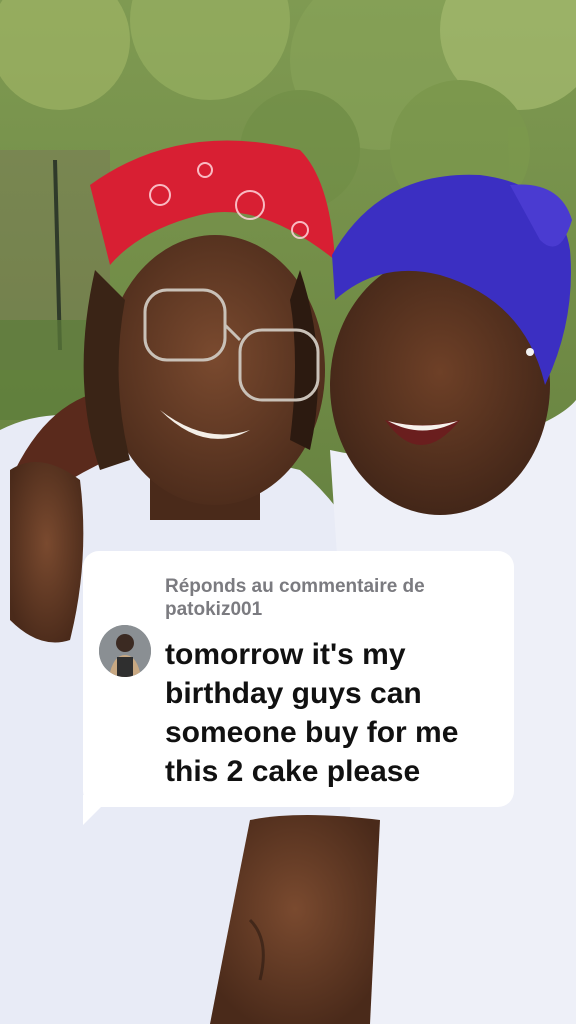 The image size is (576, 1024). Describe the element at coordinates (295, 598) in the screenshot. I see `reply-header-text: Réponds au commentaire de patokiz001` at that location.